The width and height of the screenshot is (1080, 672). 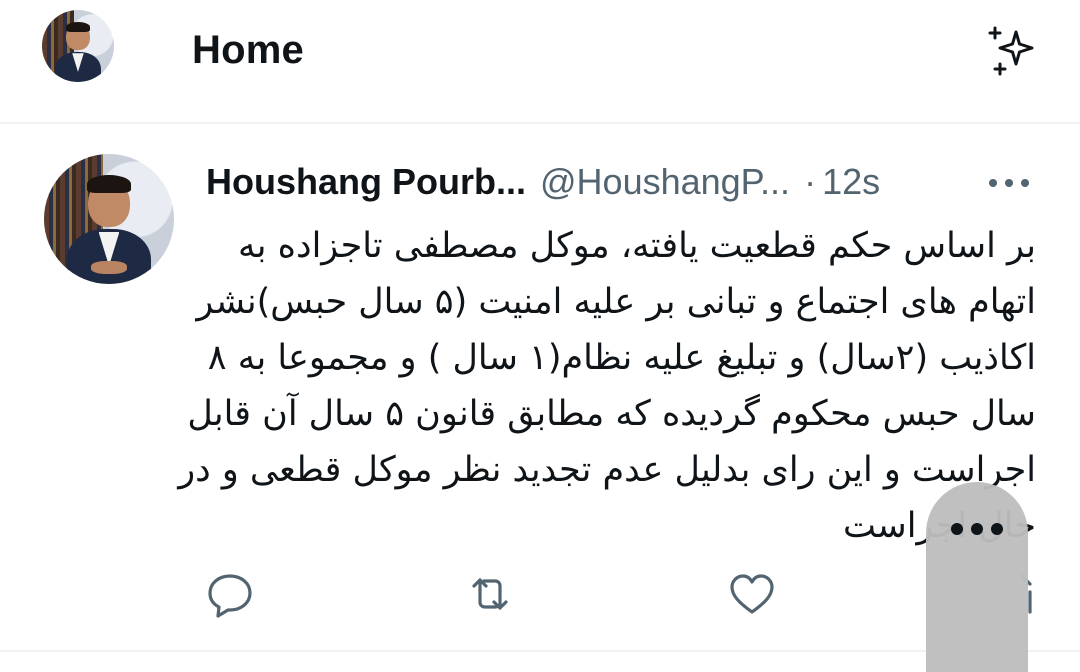 I want to click on more-horizontal-icon, so click(x=977, y=529).